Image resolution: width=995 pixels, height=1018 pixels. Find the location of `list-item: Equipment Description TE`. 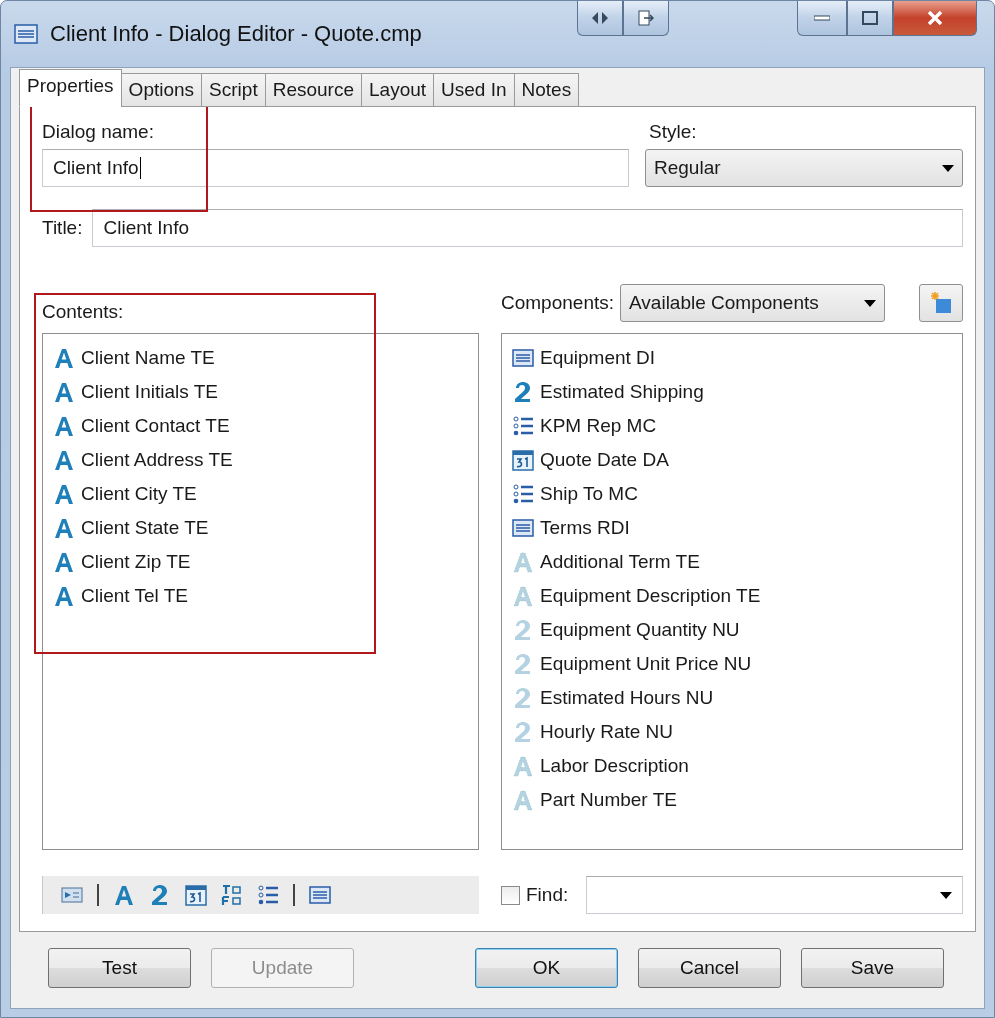

list-item: Equipment Description TE is located at coordinates (732, 596).